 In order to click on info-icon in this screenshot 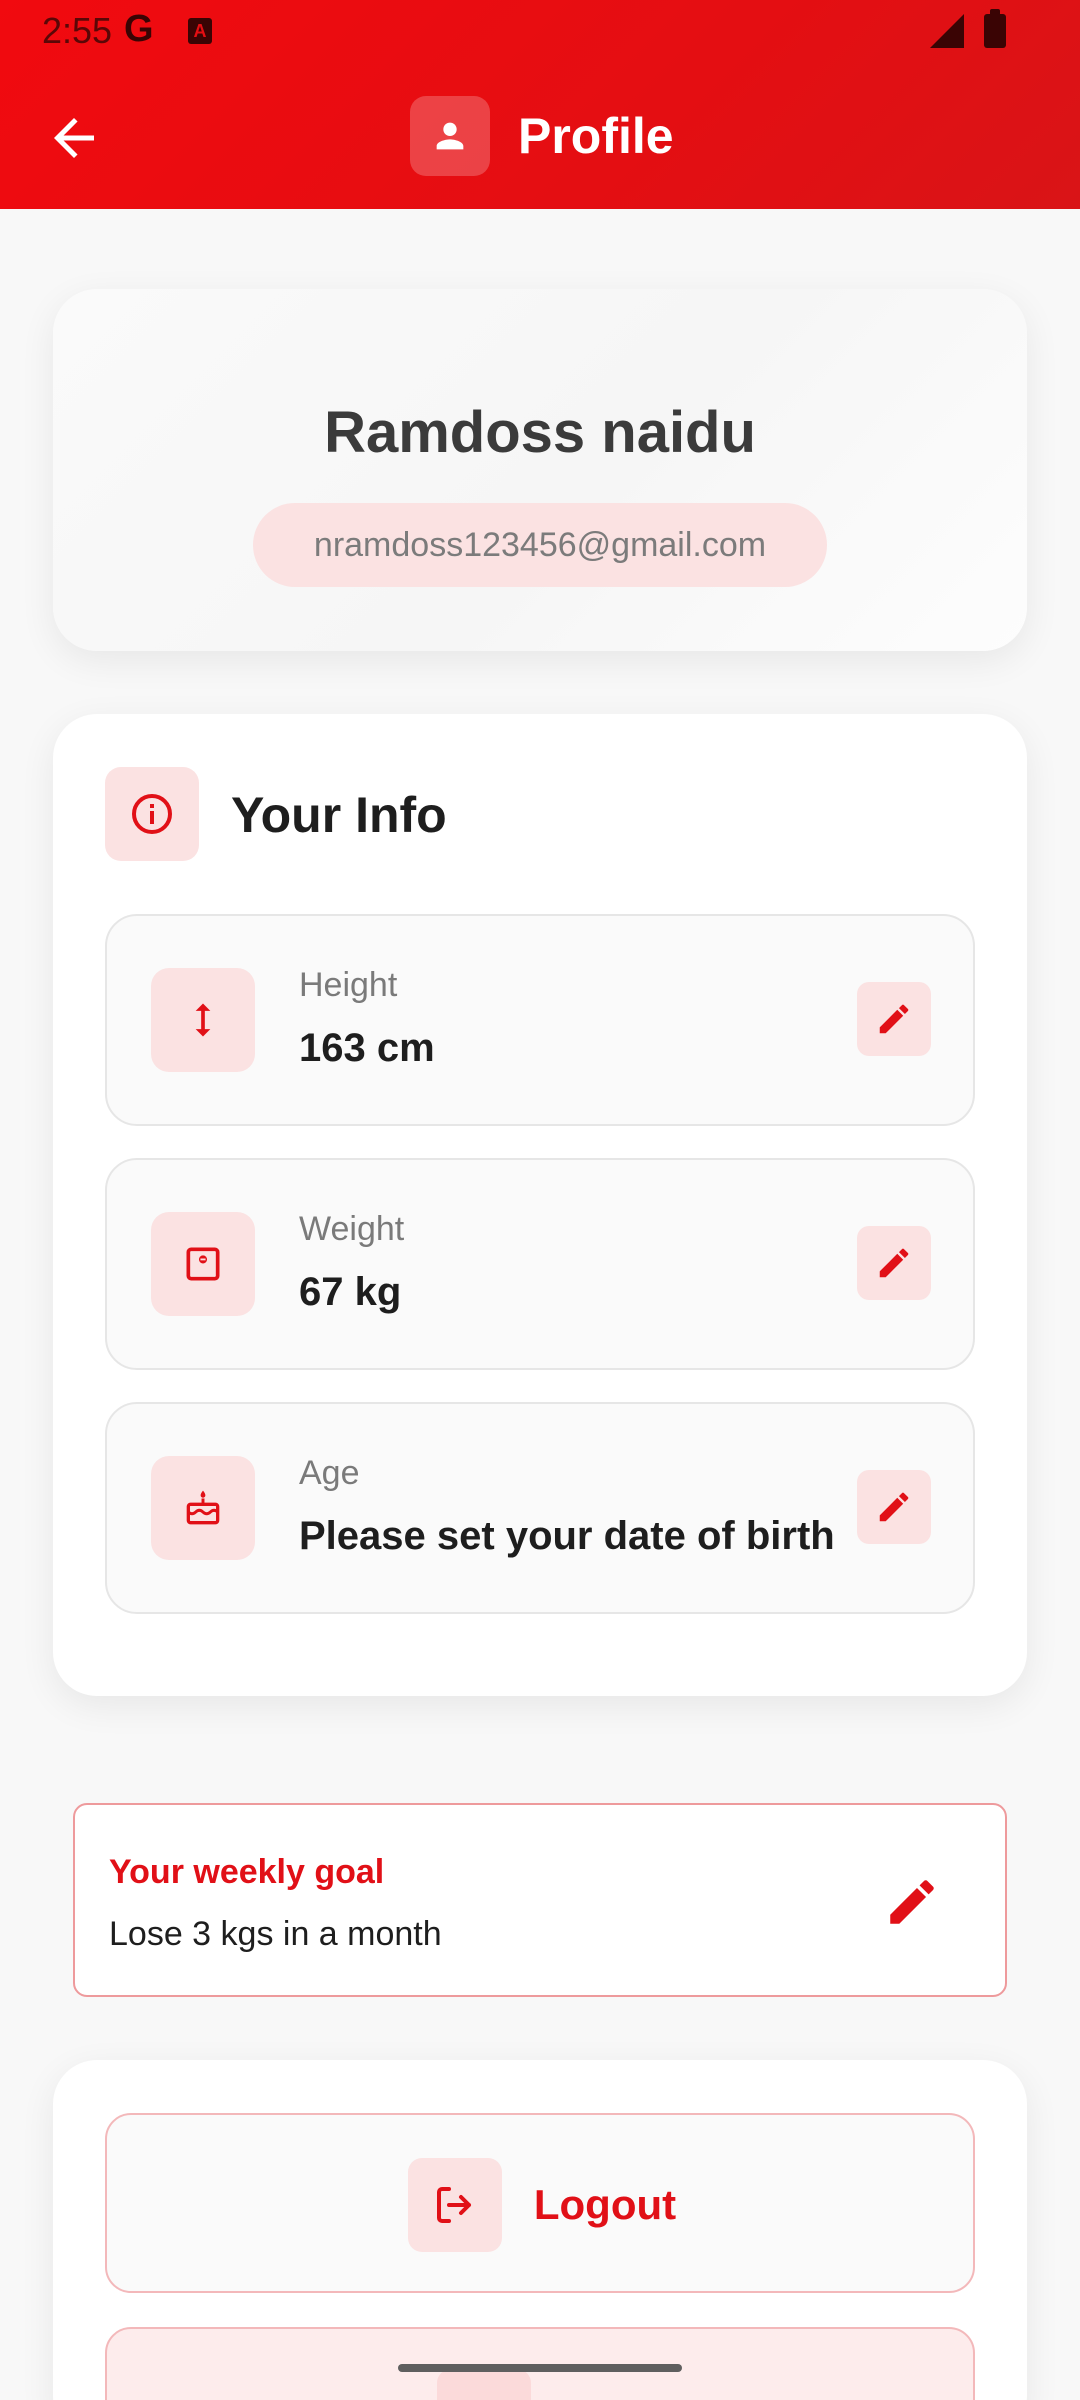, I will do `click(152, 814)`.